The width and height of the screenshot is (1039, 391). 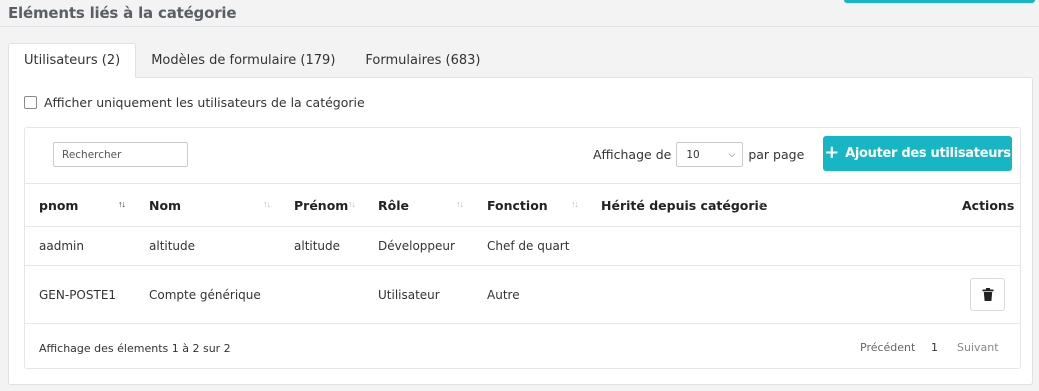 What do you see at coordinates (988, 205) in the screenshot?
I see `col-header-actions: Actions` at bounding box center [988, 205].